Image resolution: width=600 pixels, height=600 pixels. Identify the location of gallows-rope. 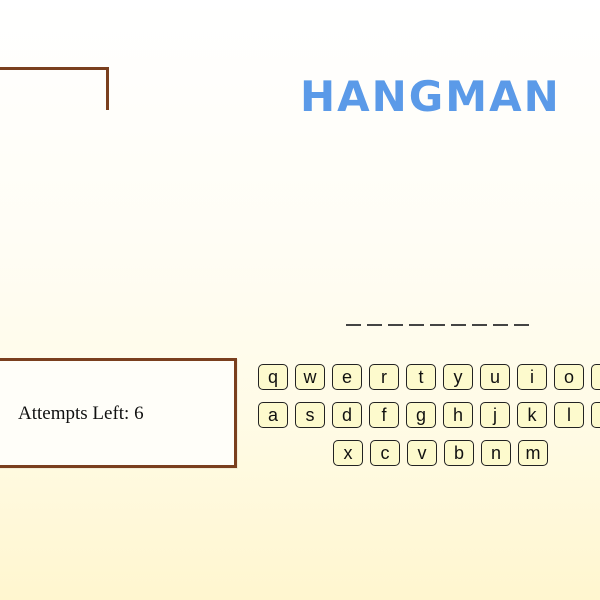
(107, 88).